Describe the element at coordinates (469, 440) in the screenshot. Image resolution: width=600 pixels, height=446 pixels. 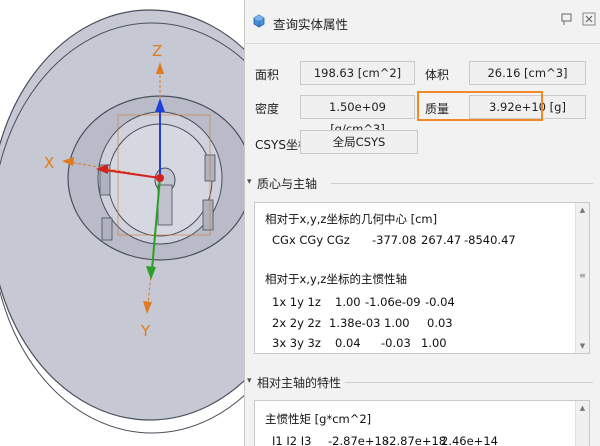
I see `moment-i3: 2.46e+14` at that location.